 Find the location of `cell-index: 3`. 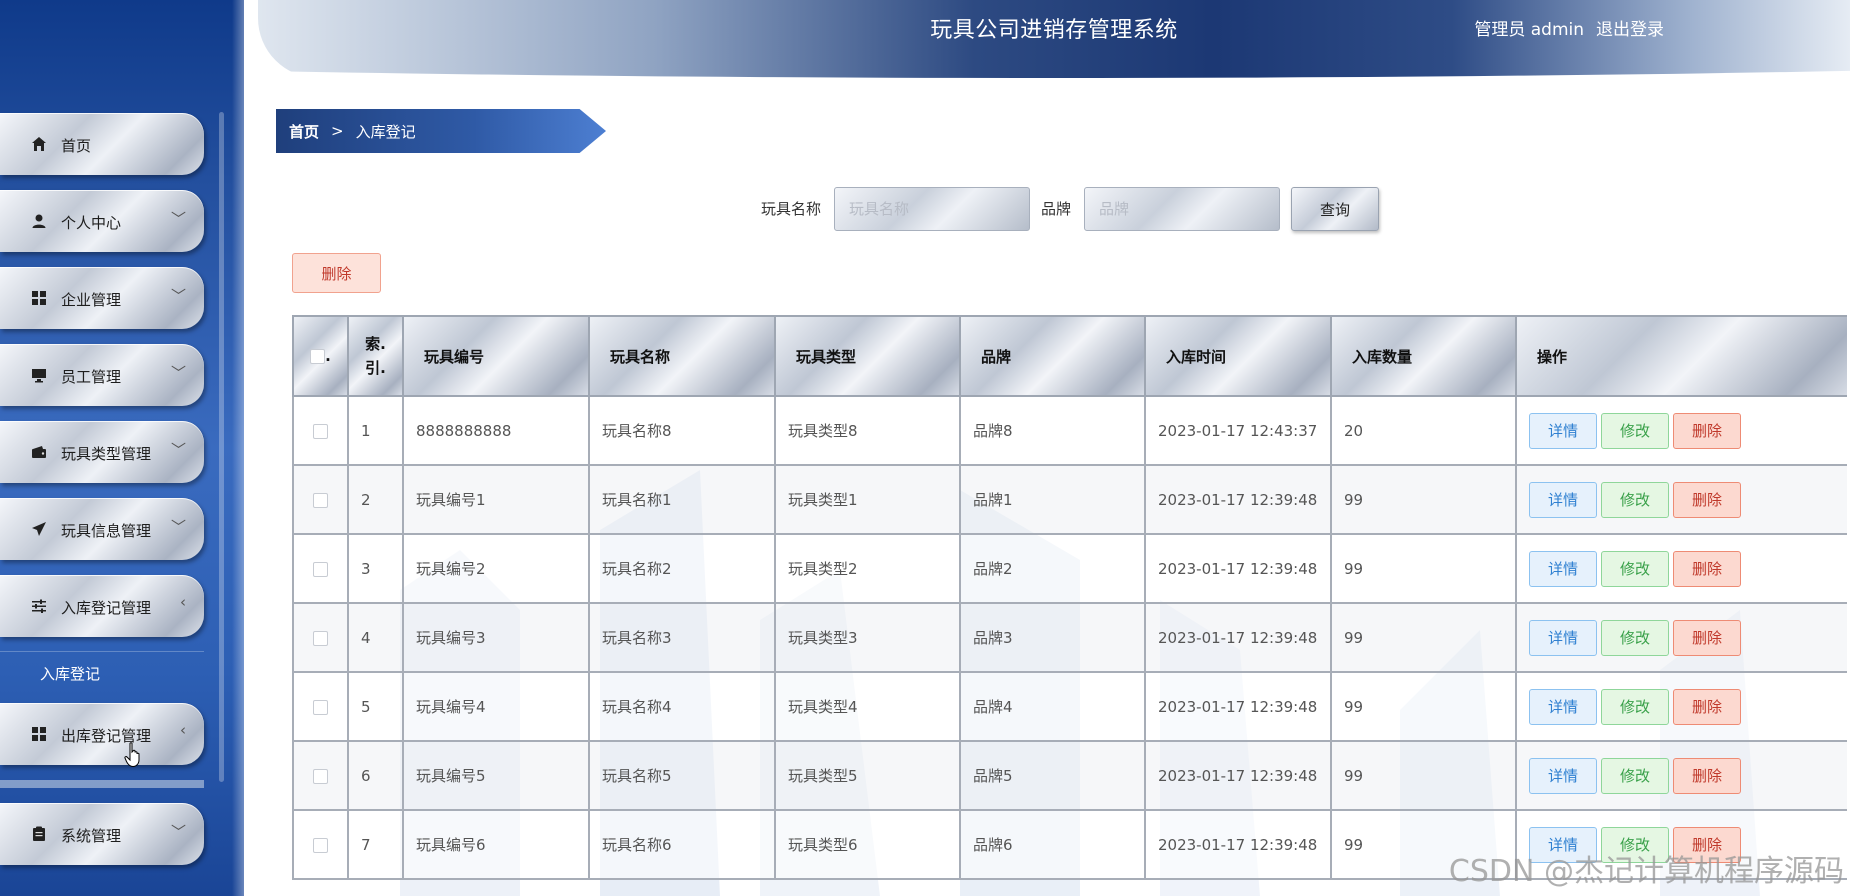

cell-index: 3 is located at coordinates (375, 568).